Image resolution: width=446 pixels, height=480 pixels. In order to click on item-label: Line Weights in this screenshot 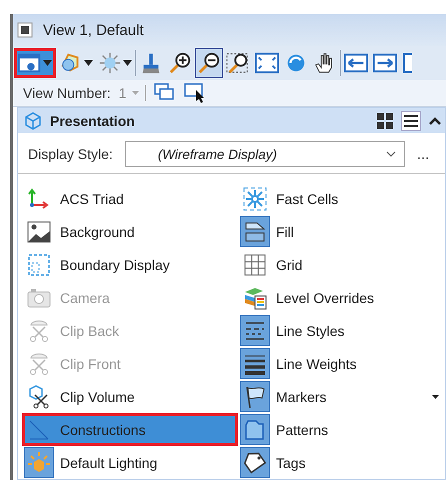, I will do `click(317, 364)`.